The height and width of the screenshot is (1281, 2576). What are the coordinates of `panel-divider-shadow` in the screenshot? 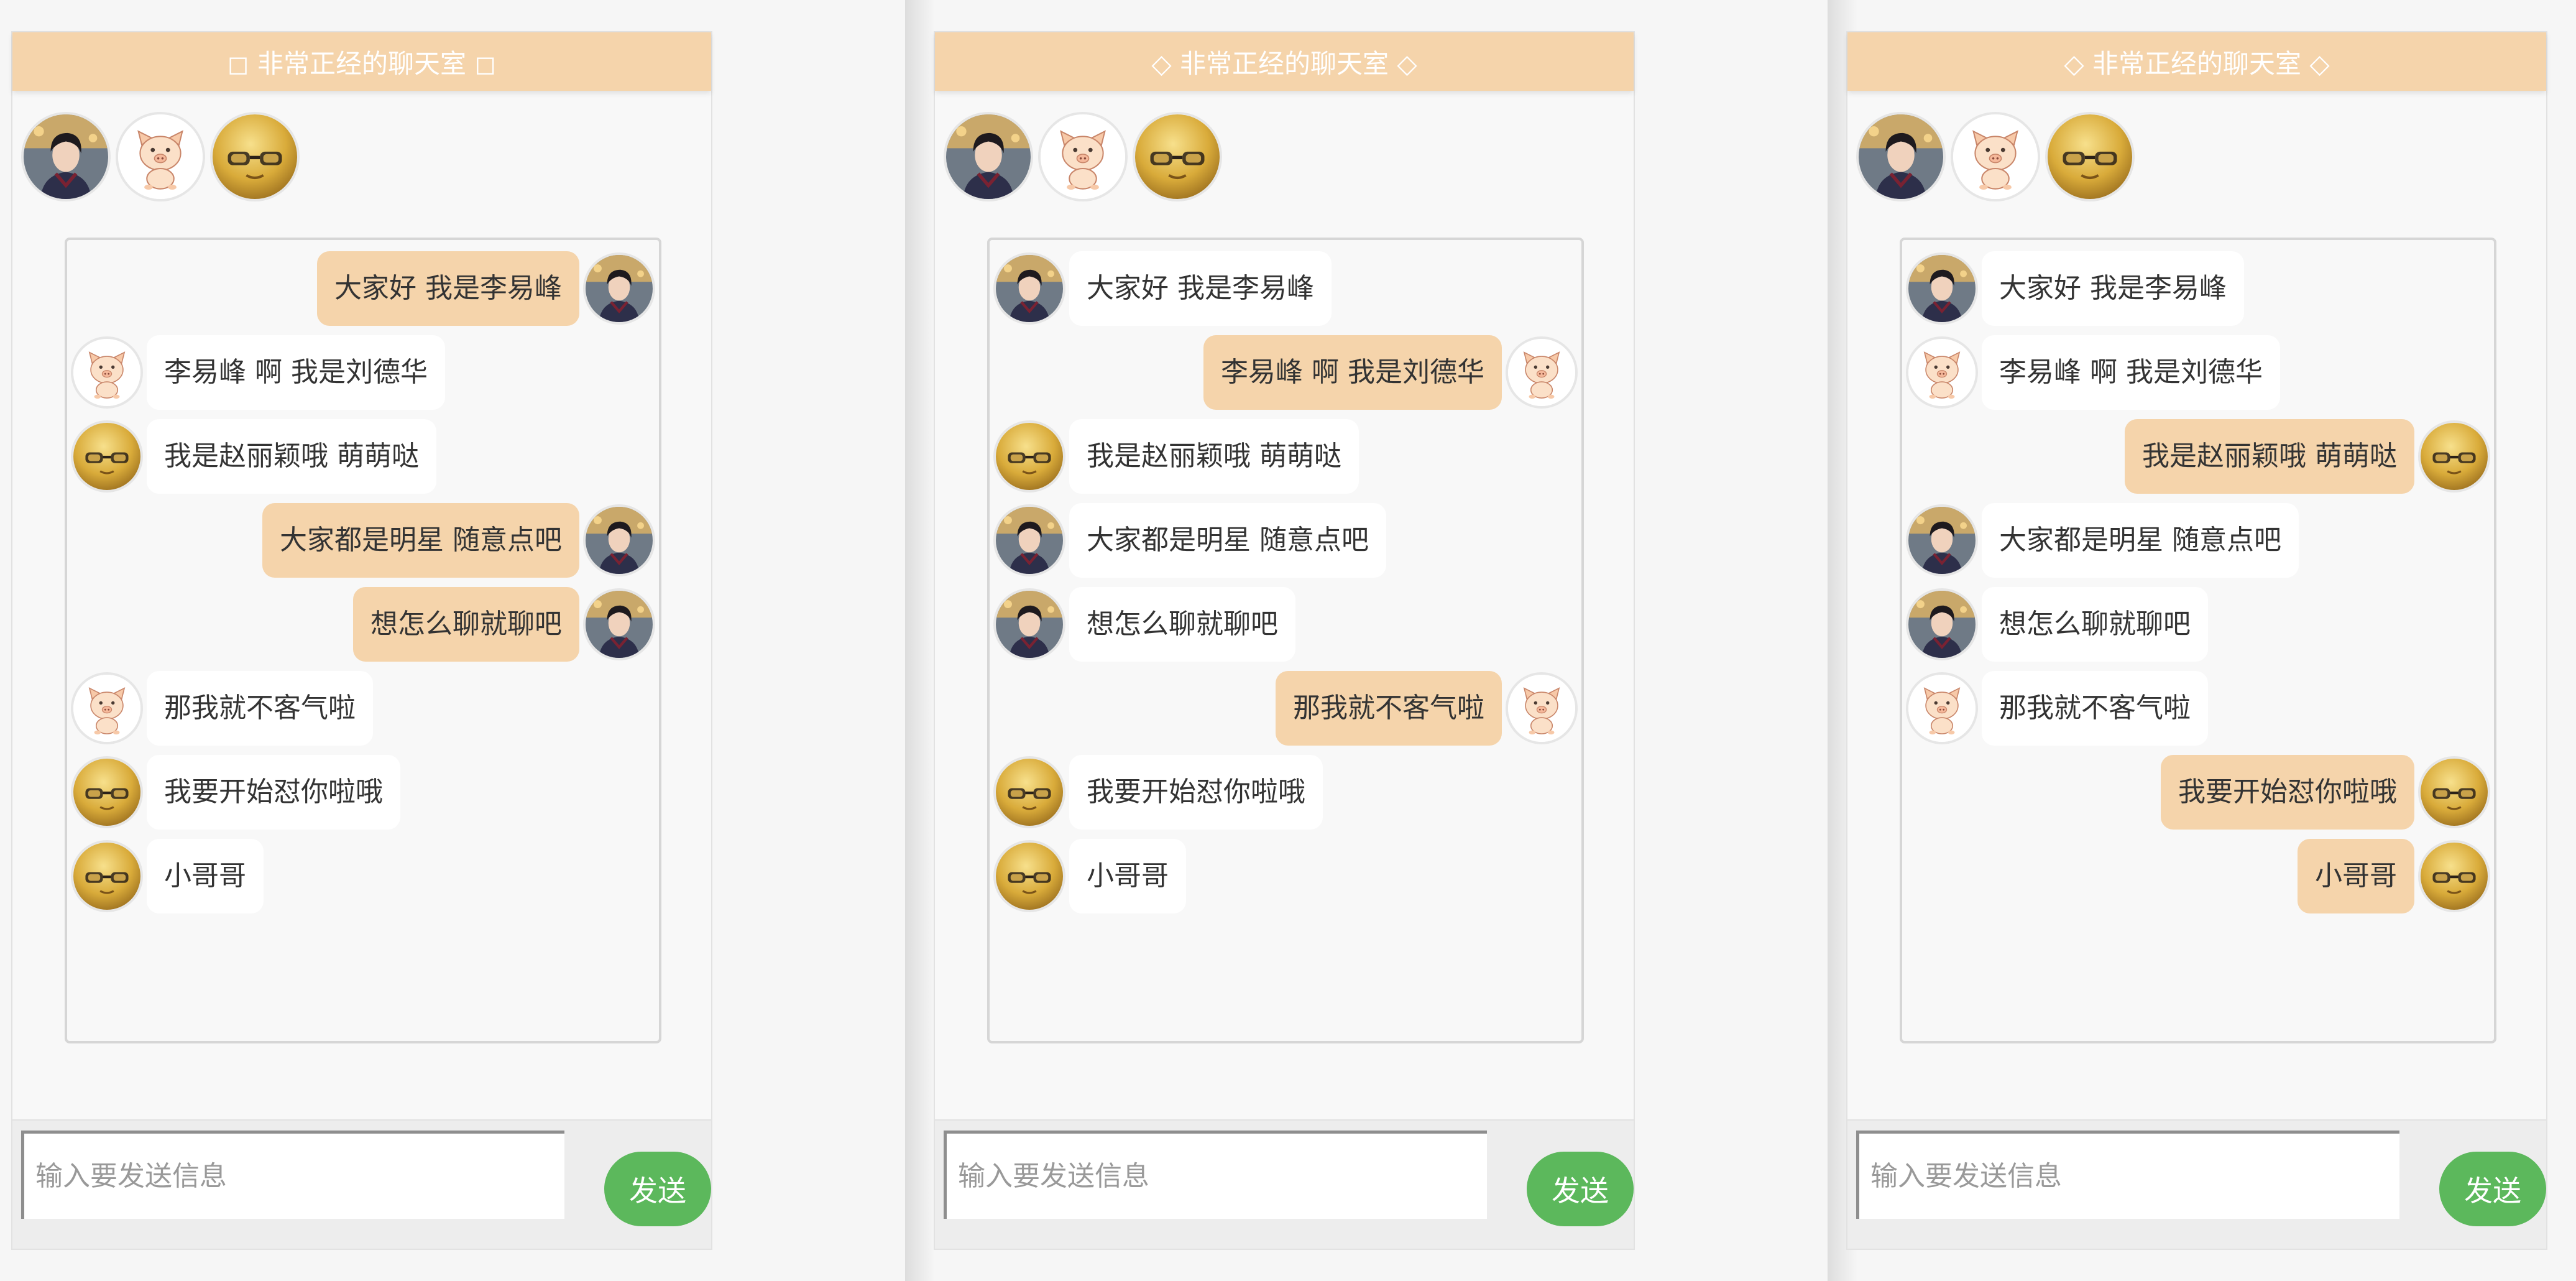 It's located at (920, 640).